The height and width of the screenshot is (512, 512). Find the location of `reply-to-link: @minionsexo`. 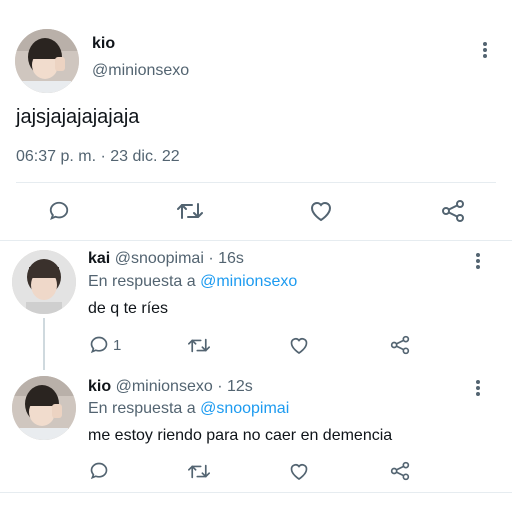

reply-to-link: @minionsexo is located at coordinates (248, 281).